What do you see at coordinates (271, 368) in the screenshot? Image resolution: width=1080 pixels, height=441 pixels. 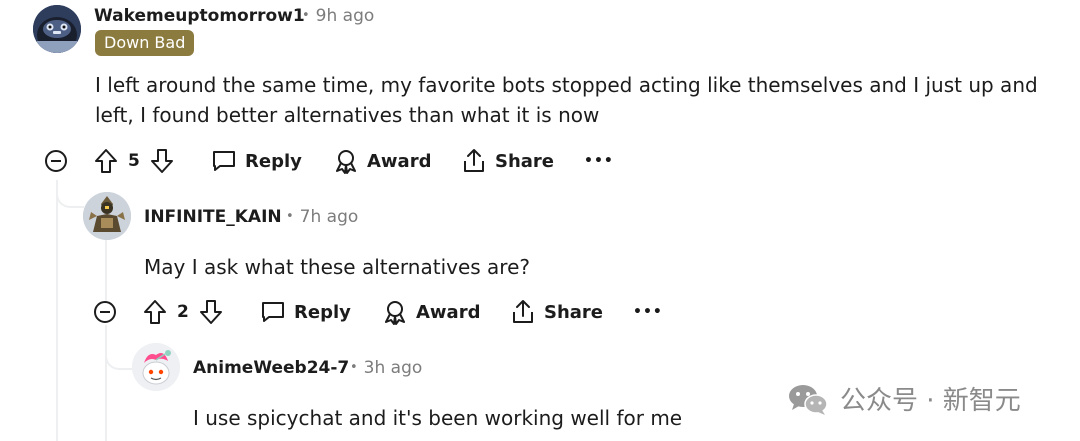 I see `comment-3-username: AnimeWeeb24-7` at bounding box center [271, 368].